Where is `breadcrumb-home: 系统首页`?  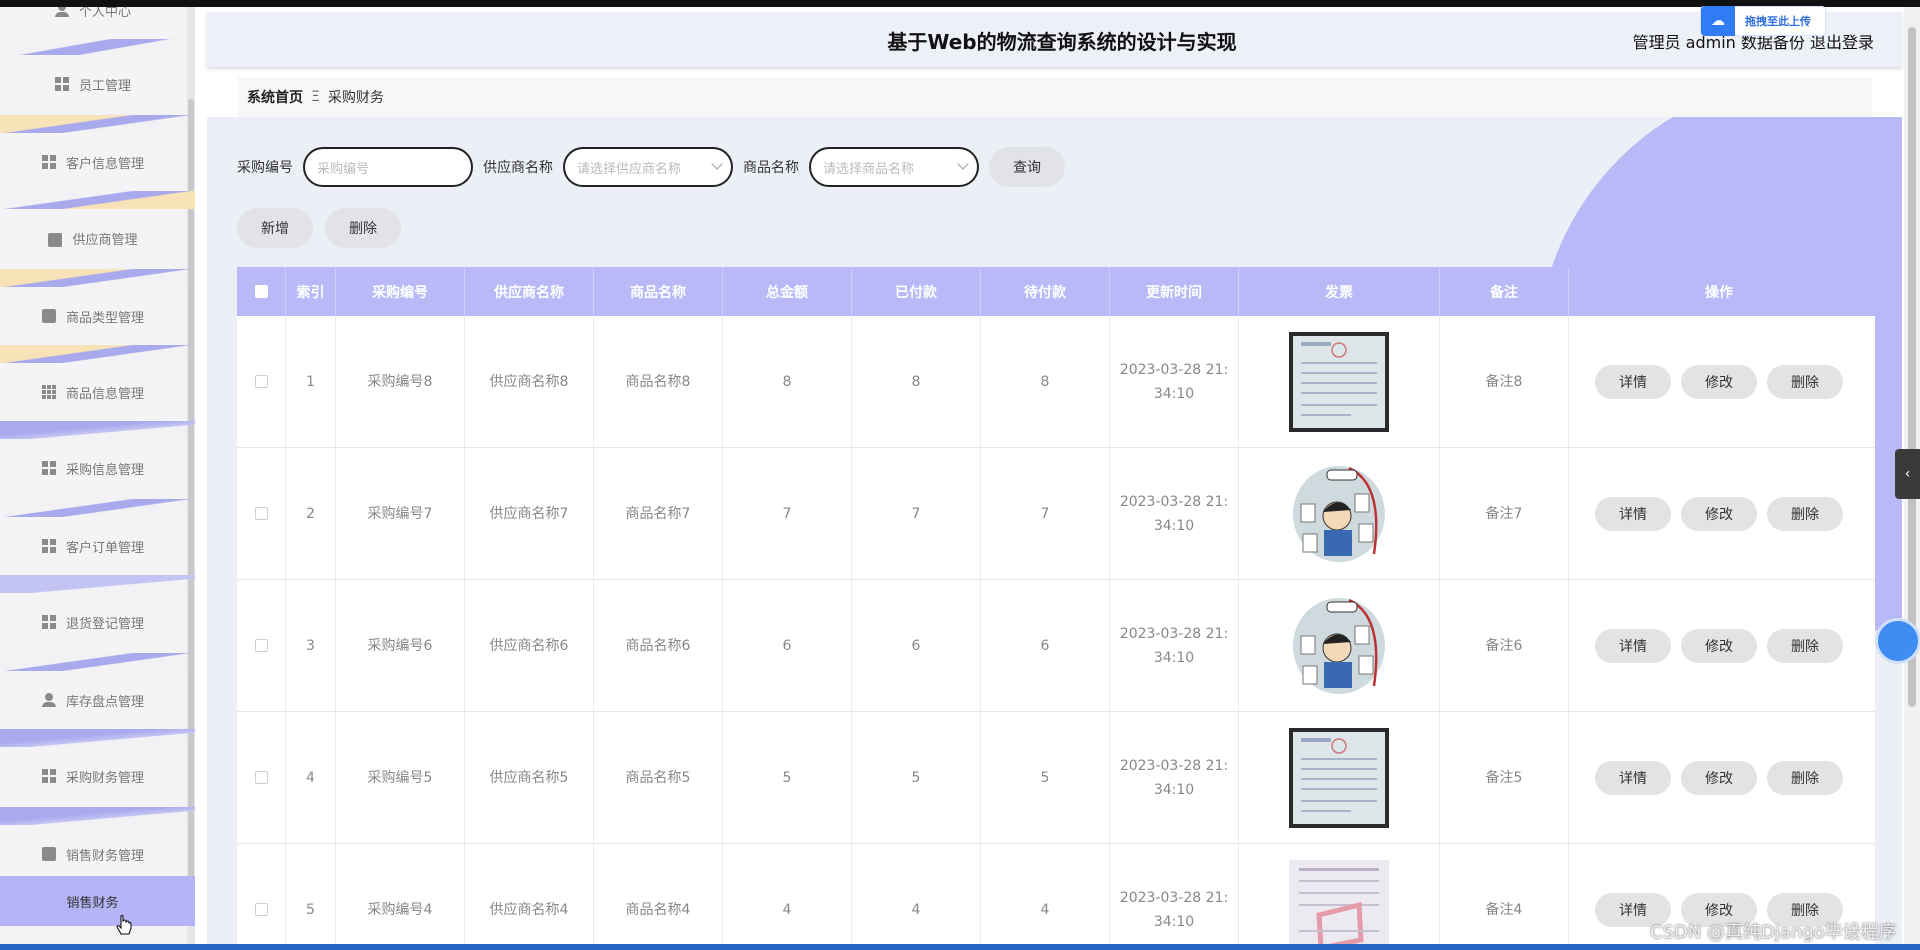
breadcrumb-home: 系统首页 is located at coordinates (275, 97).